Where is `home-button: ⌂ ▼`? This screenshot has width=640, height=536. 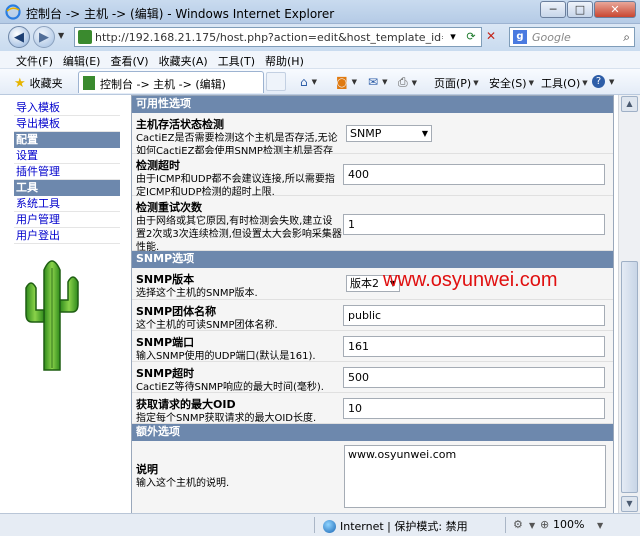
home-button: ⌂ ▼ is located at coordinates (308, 82).